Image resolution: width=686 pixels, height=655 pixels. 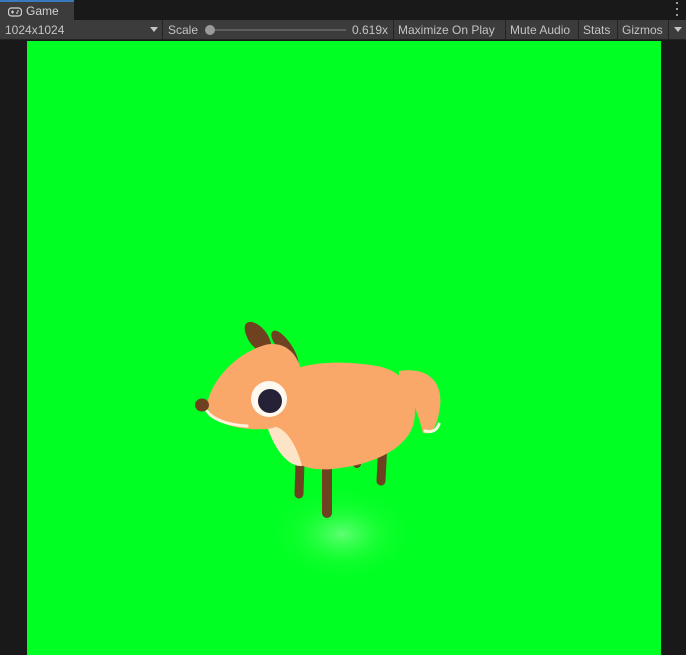 I want to click on tab-game: Game, so click(x=37, y=10).